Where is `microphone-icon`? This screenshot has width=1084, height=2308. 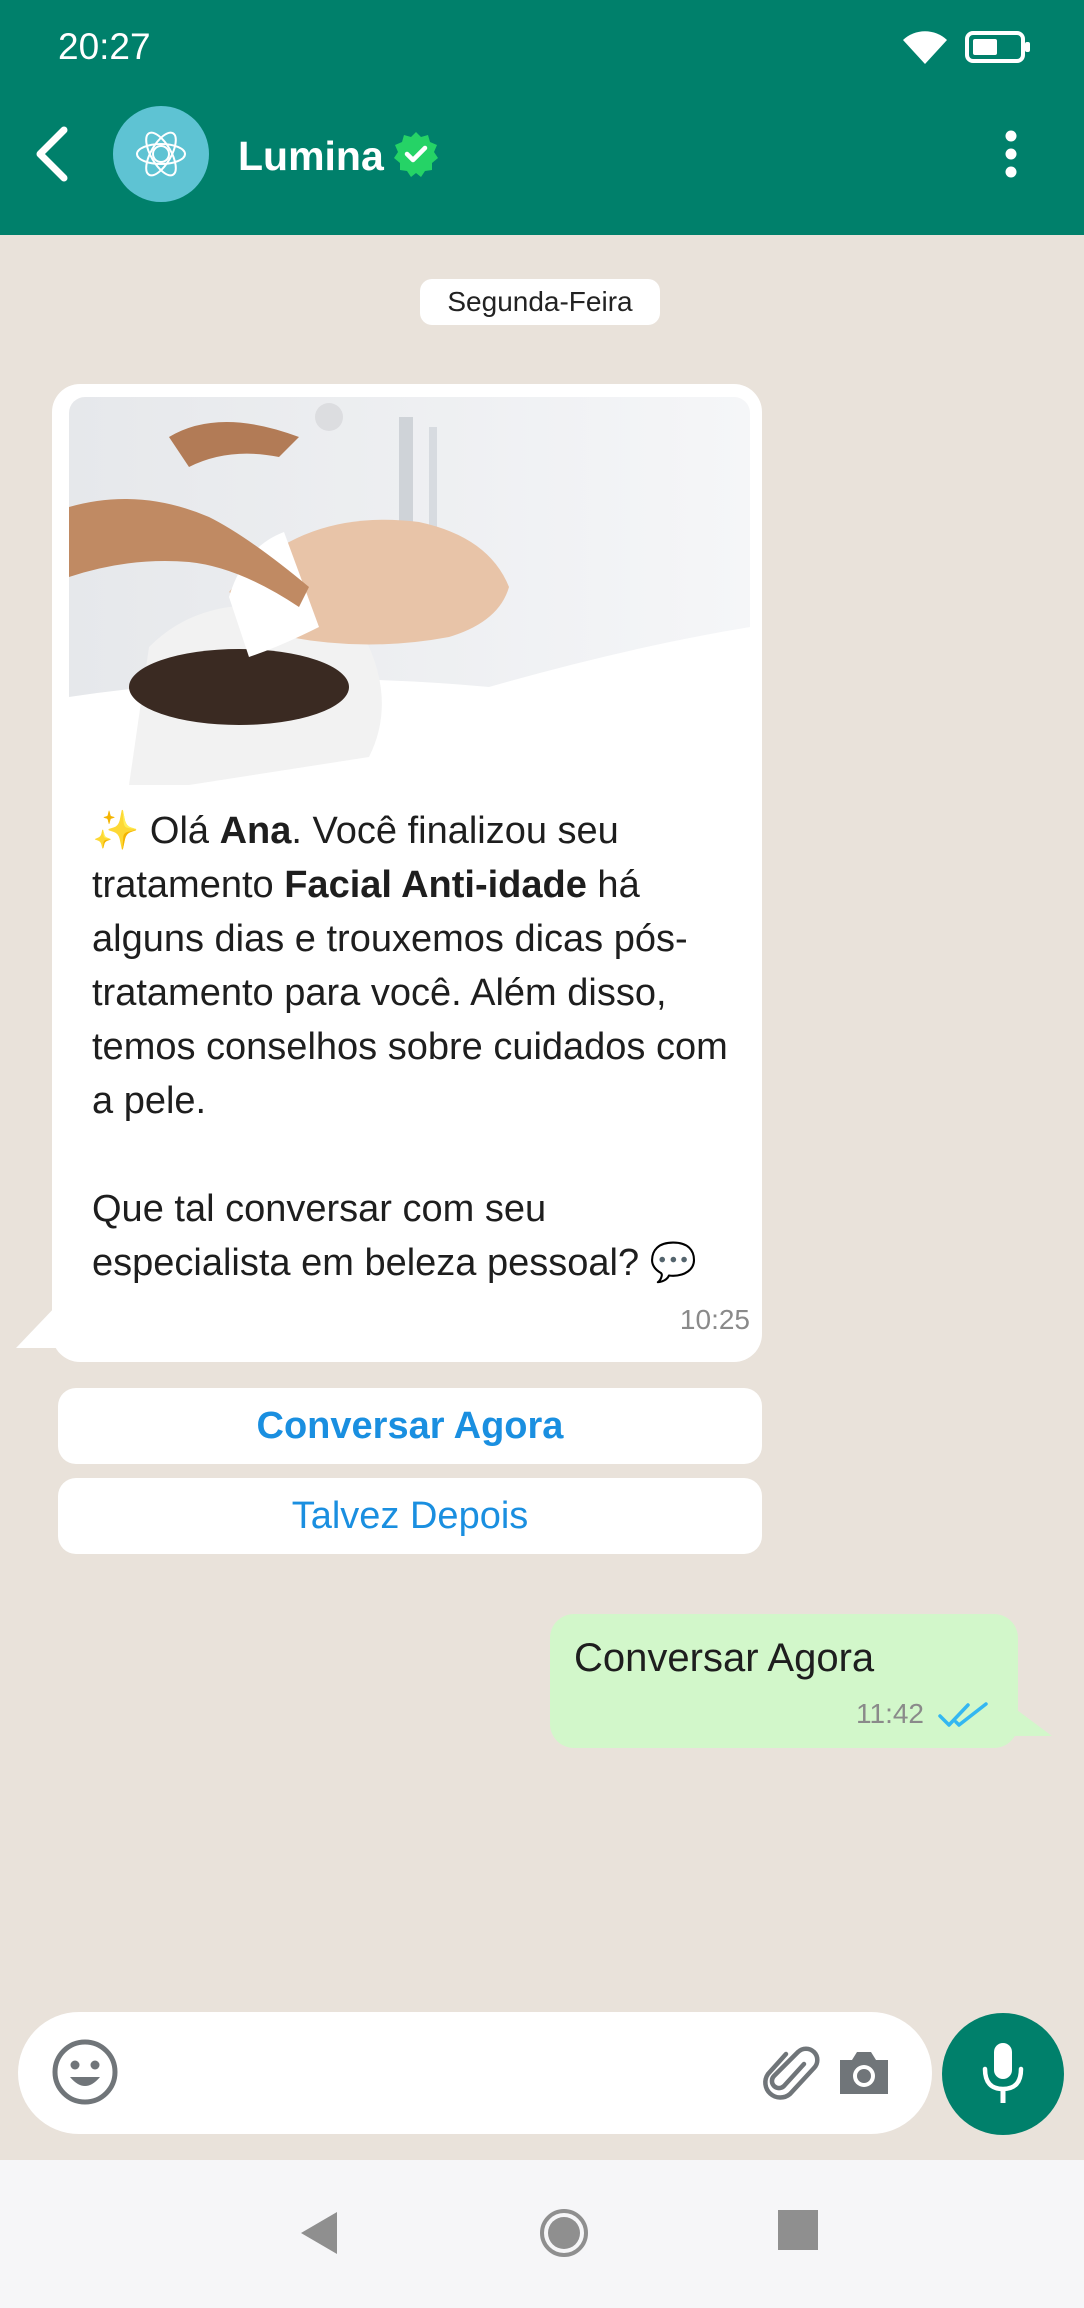
microphone-icon is located at coordinates (1003, 2073).